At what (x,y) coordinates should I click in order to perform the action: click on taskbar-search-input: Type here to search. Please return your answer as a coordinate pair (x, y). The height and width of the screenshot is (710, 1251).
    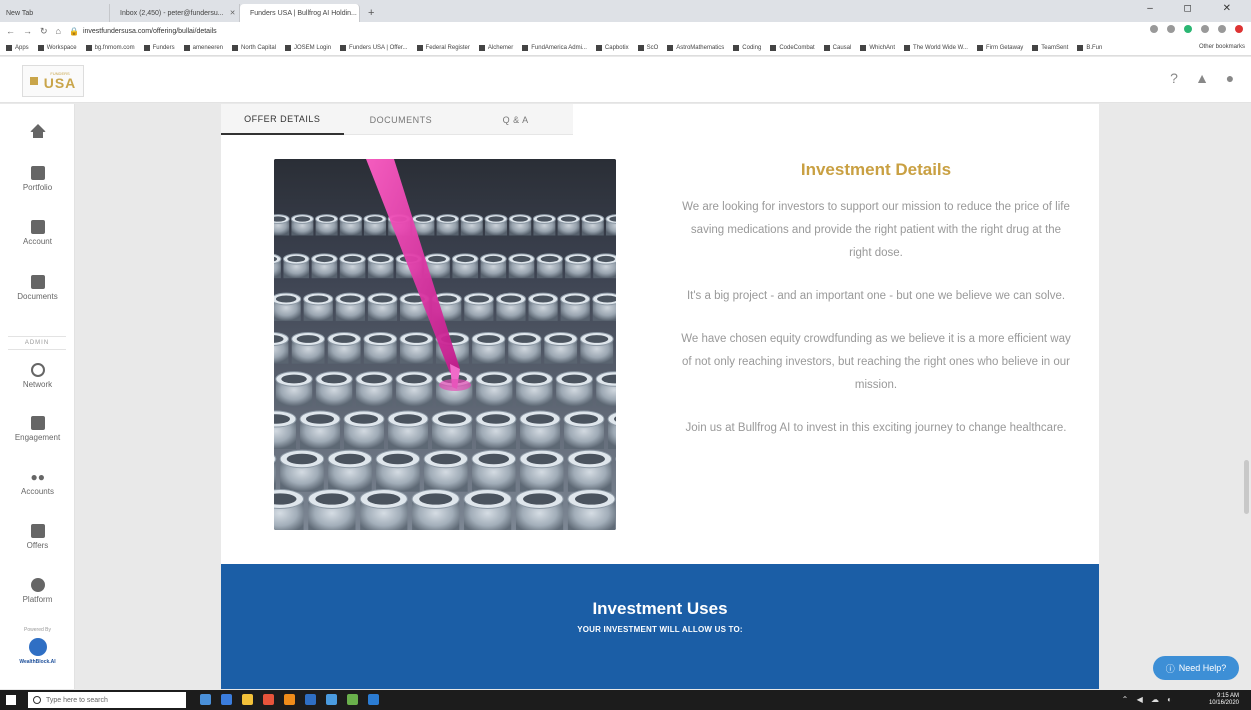
    Looking at the image, I should click on (107, 700).